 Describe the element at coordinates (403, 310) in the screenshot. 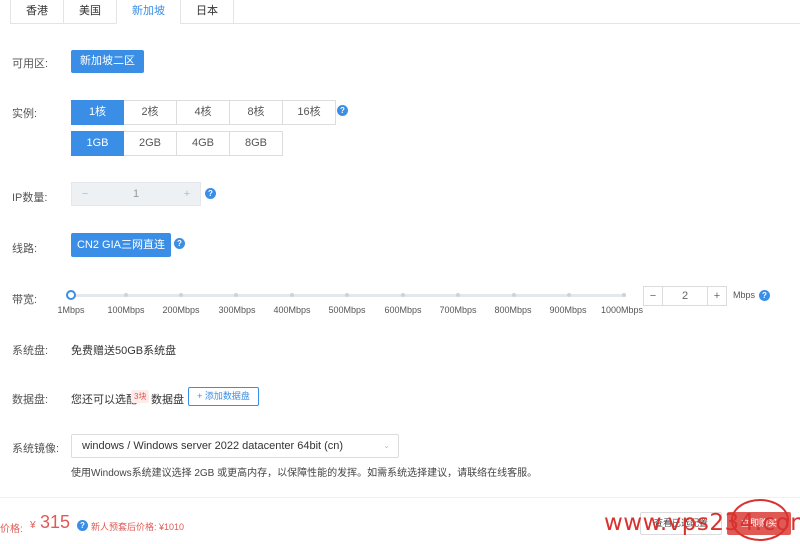

I see `bandwidth-tick: 600Mbps` at that location.